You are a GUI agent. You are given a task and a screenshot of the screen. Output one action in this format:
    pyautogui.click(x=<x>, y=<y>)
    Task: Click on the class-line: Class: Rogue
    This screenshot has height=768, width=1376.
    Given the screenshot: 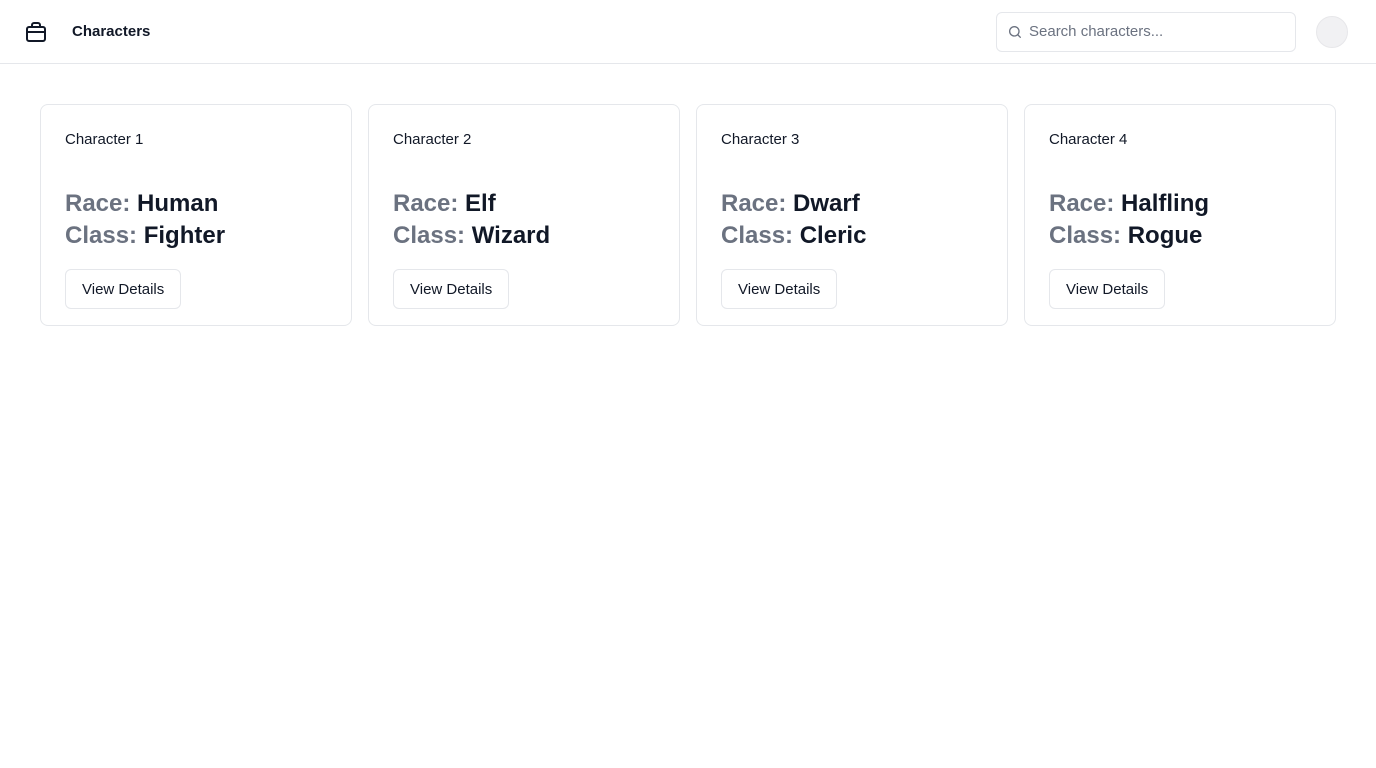 What is the action you would take?
    pyautogui.click(x=1180, y=236)
    